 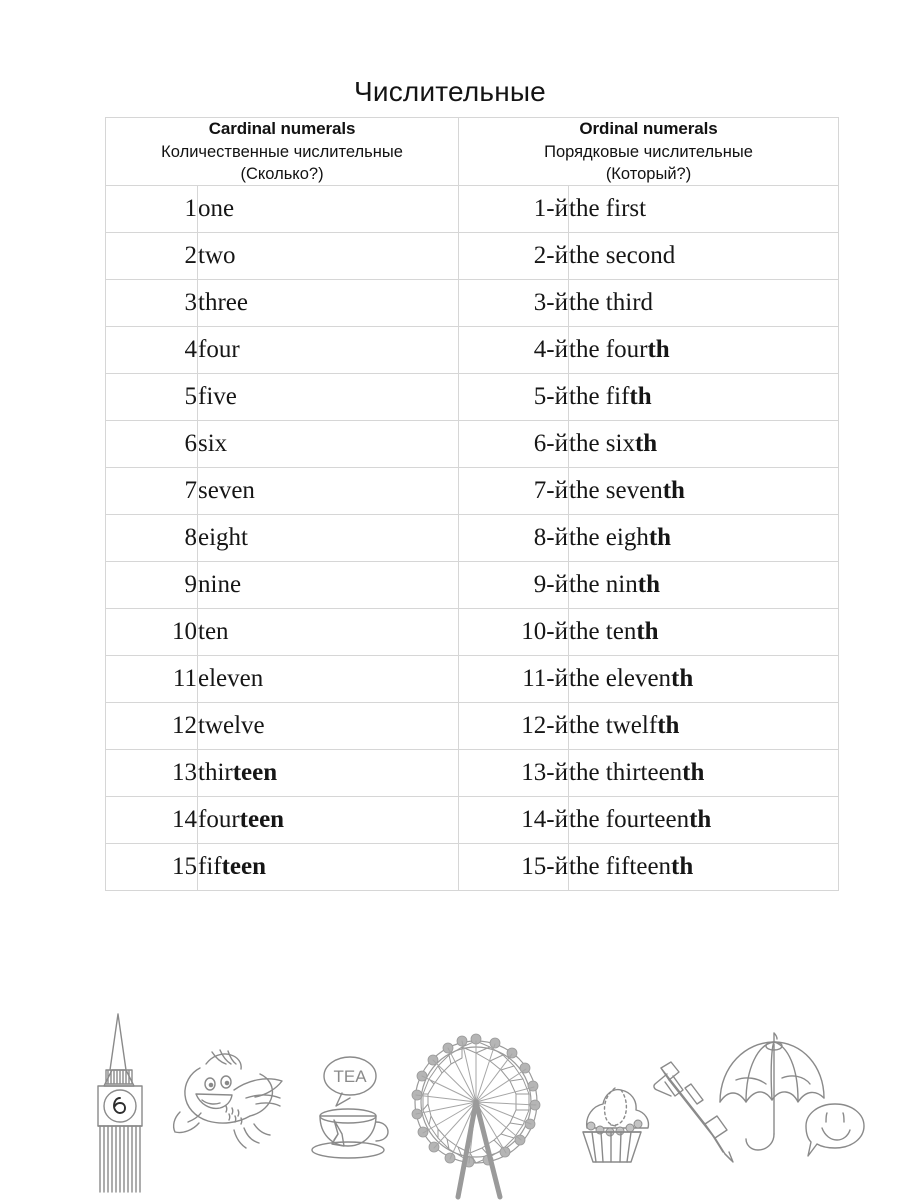 I want to click on ordinal-word: the second, so click(x=704, y=256).